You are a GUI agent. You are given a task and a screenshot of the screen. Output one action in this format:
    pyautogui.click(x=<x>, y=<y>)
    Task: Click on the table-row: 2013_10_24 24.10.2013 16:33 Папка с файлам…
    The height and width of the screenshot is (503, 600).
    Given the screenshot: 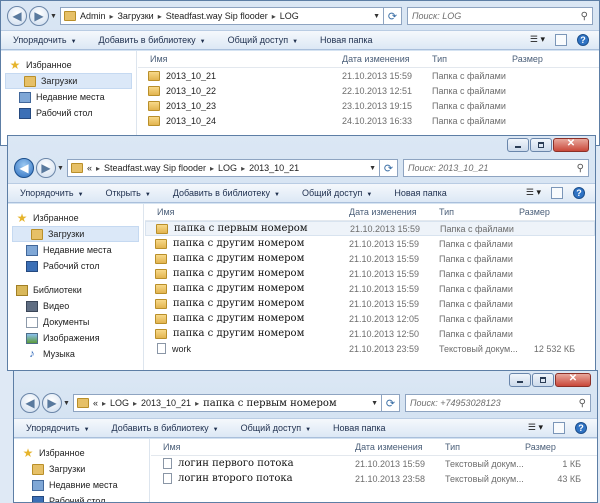 What is the action you would take?
    pyautogui.click(x=368, y=120)
    